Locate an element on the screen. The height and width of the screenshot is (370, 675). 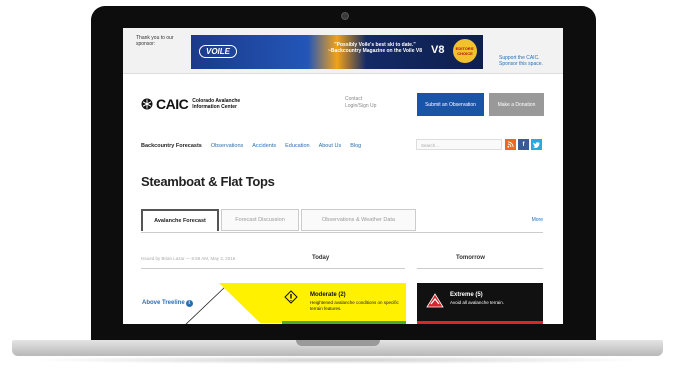
tomorrow-header: Tomorrow is located at coordinates (470, 258).